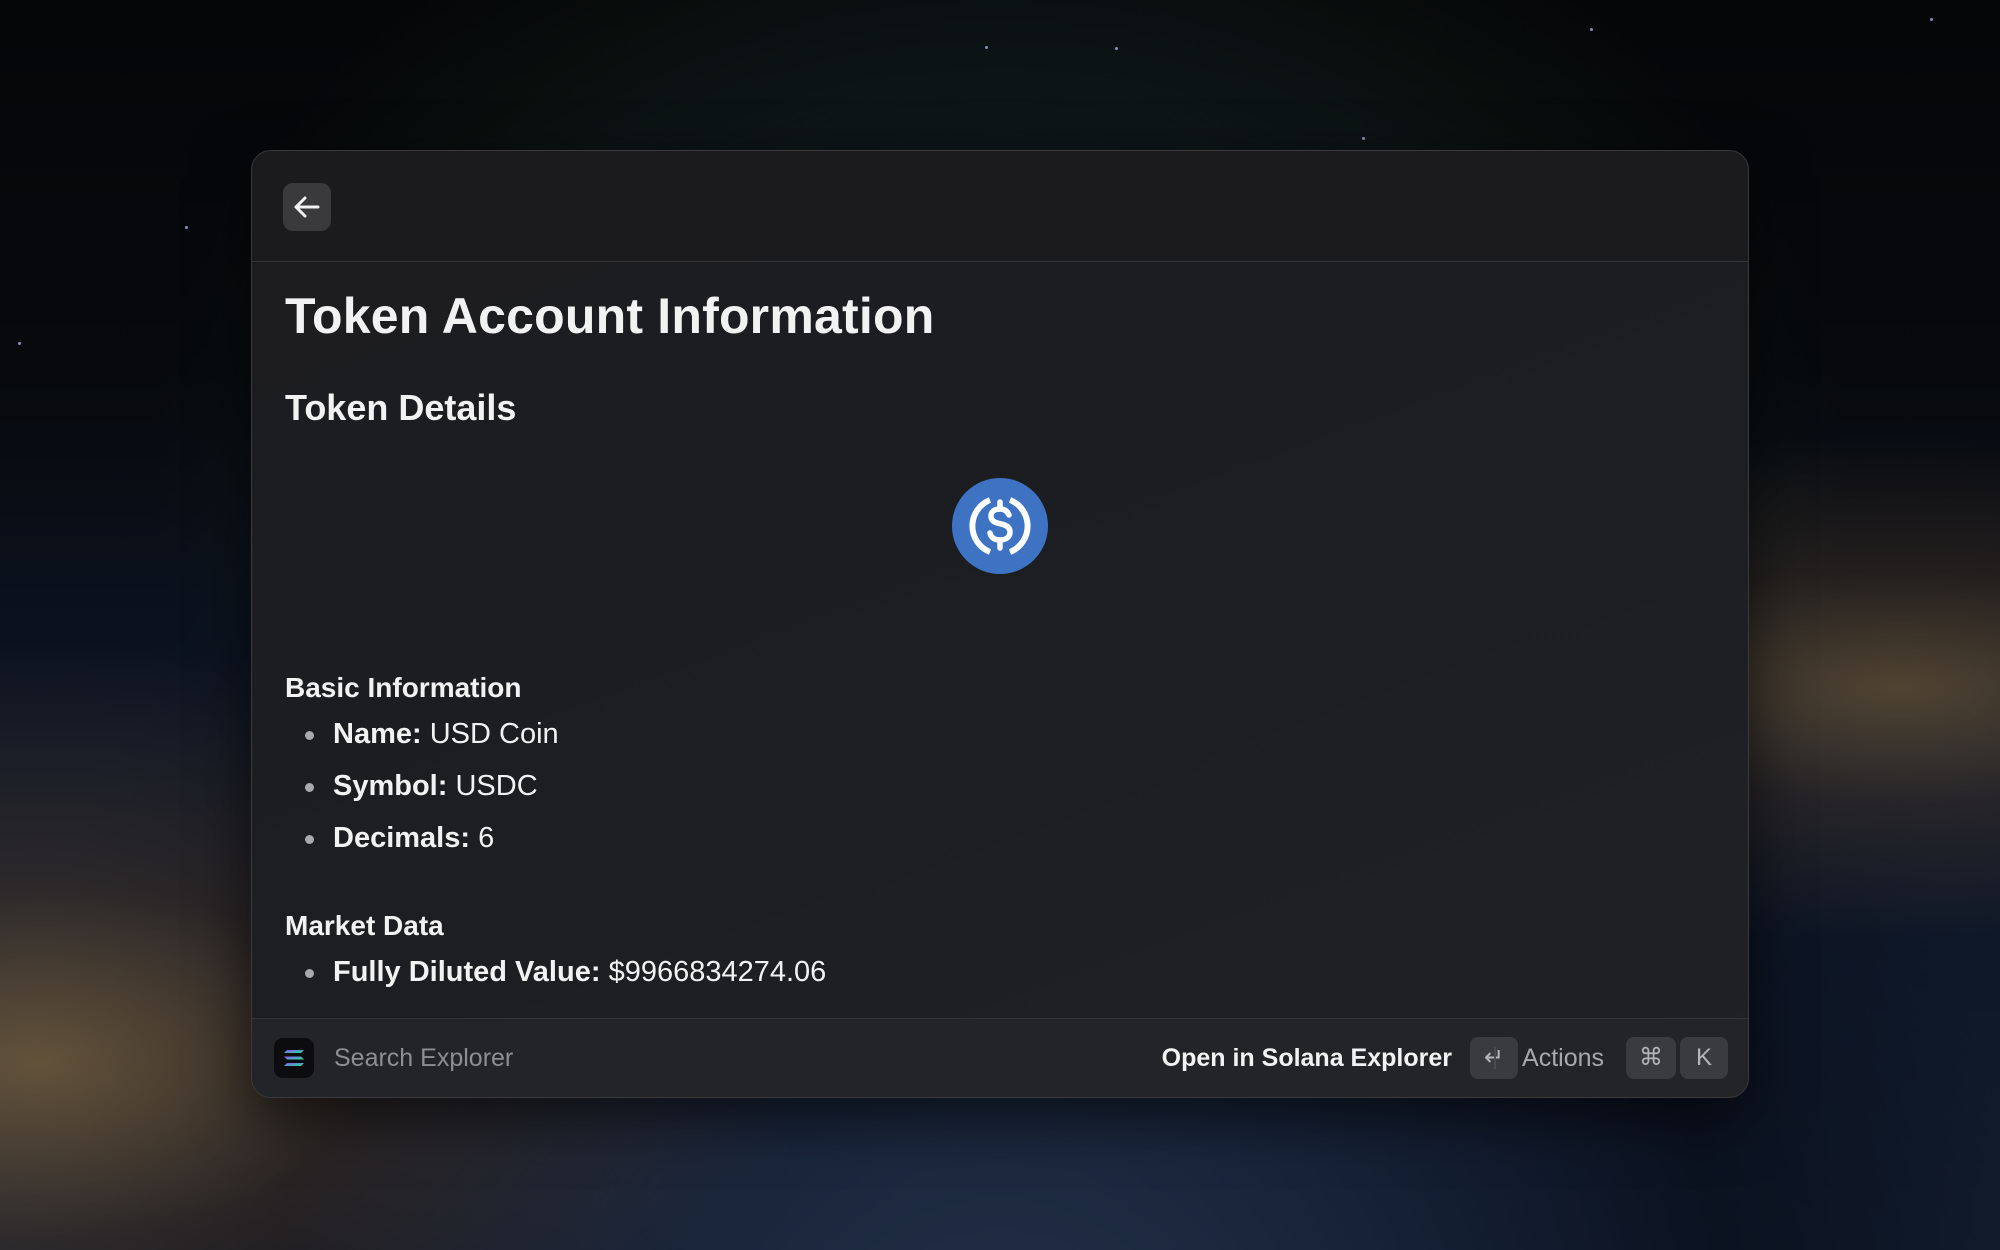  I want to click on top-bar, so click(1000, 206).